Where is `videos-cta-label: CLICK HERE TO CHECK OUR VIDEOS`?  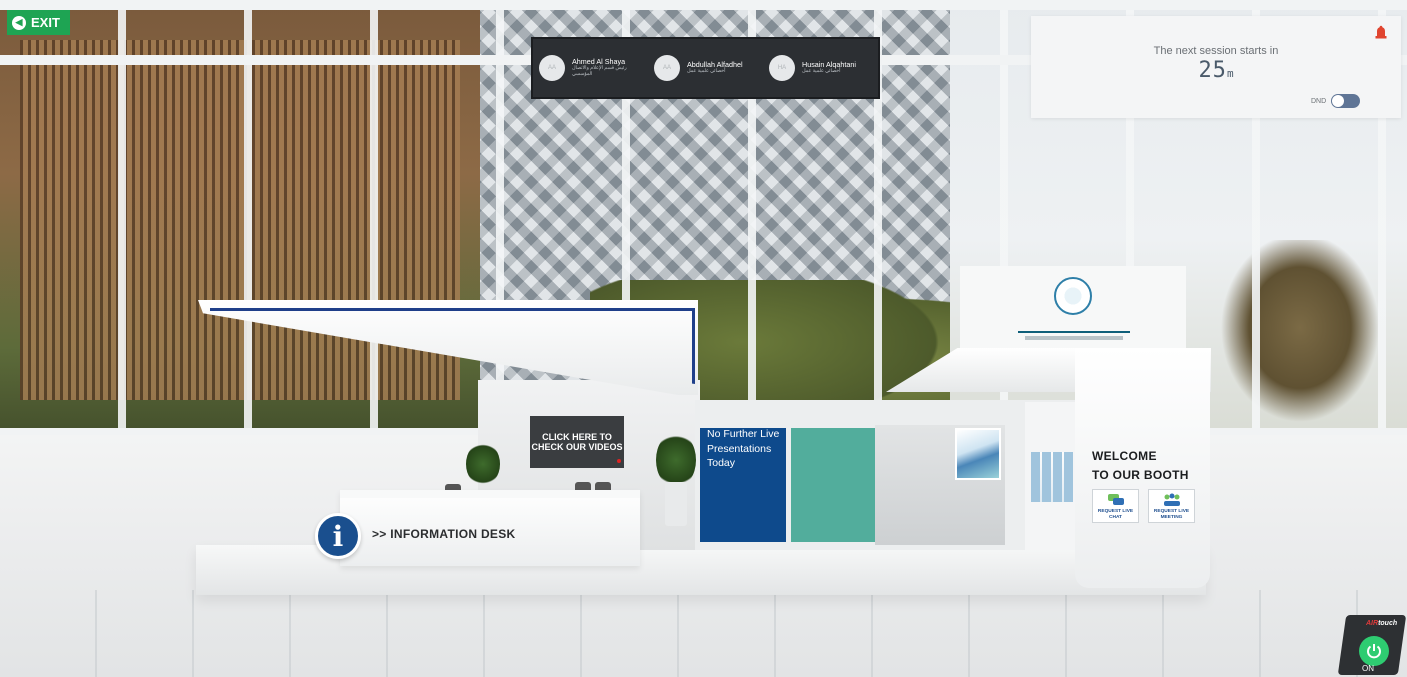 videos-cta-label: CLICK HERE TO CHECK OUR VIDEOS is located at coordinates (577, 442).